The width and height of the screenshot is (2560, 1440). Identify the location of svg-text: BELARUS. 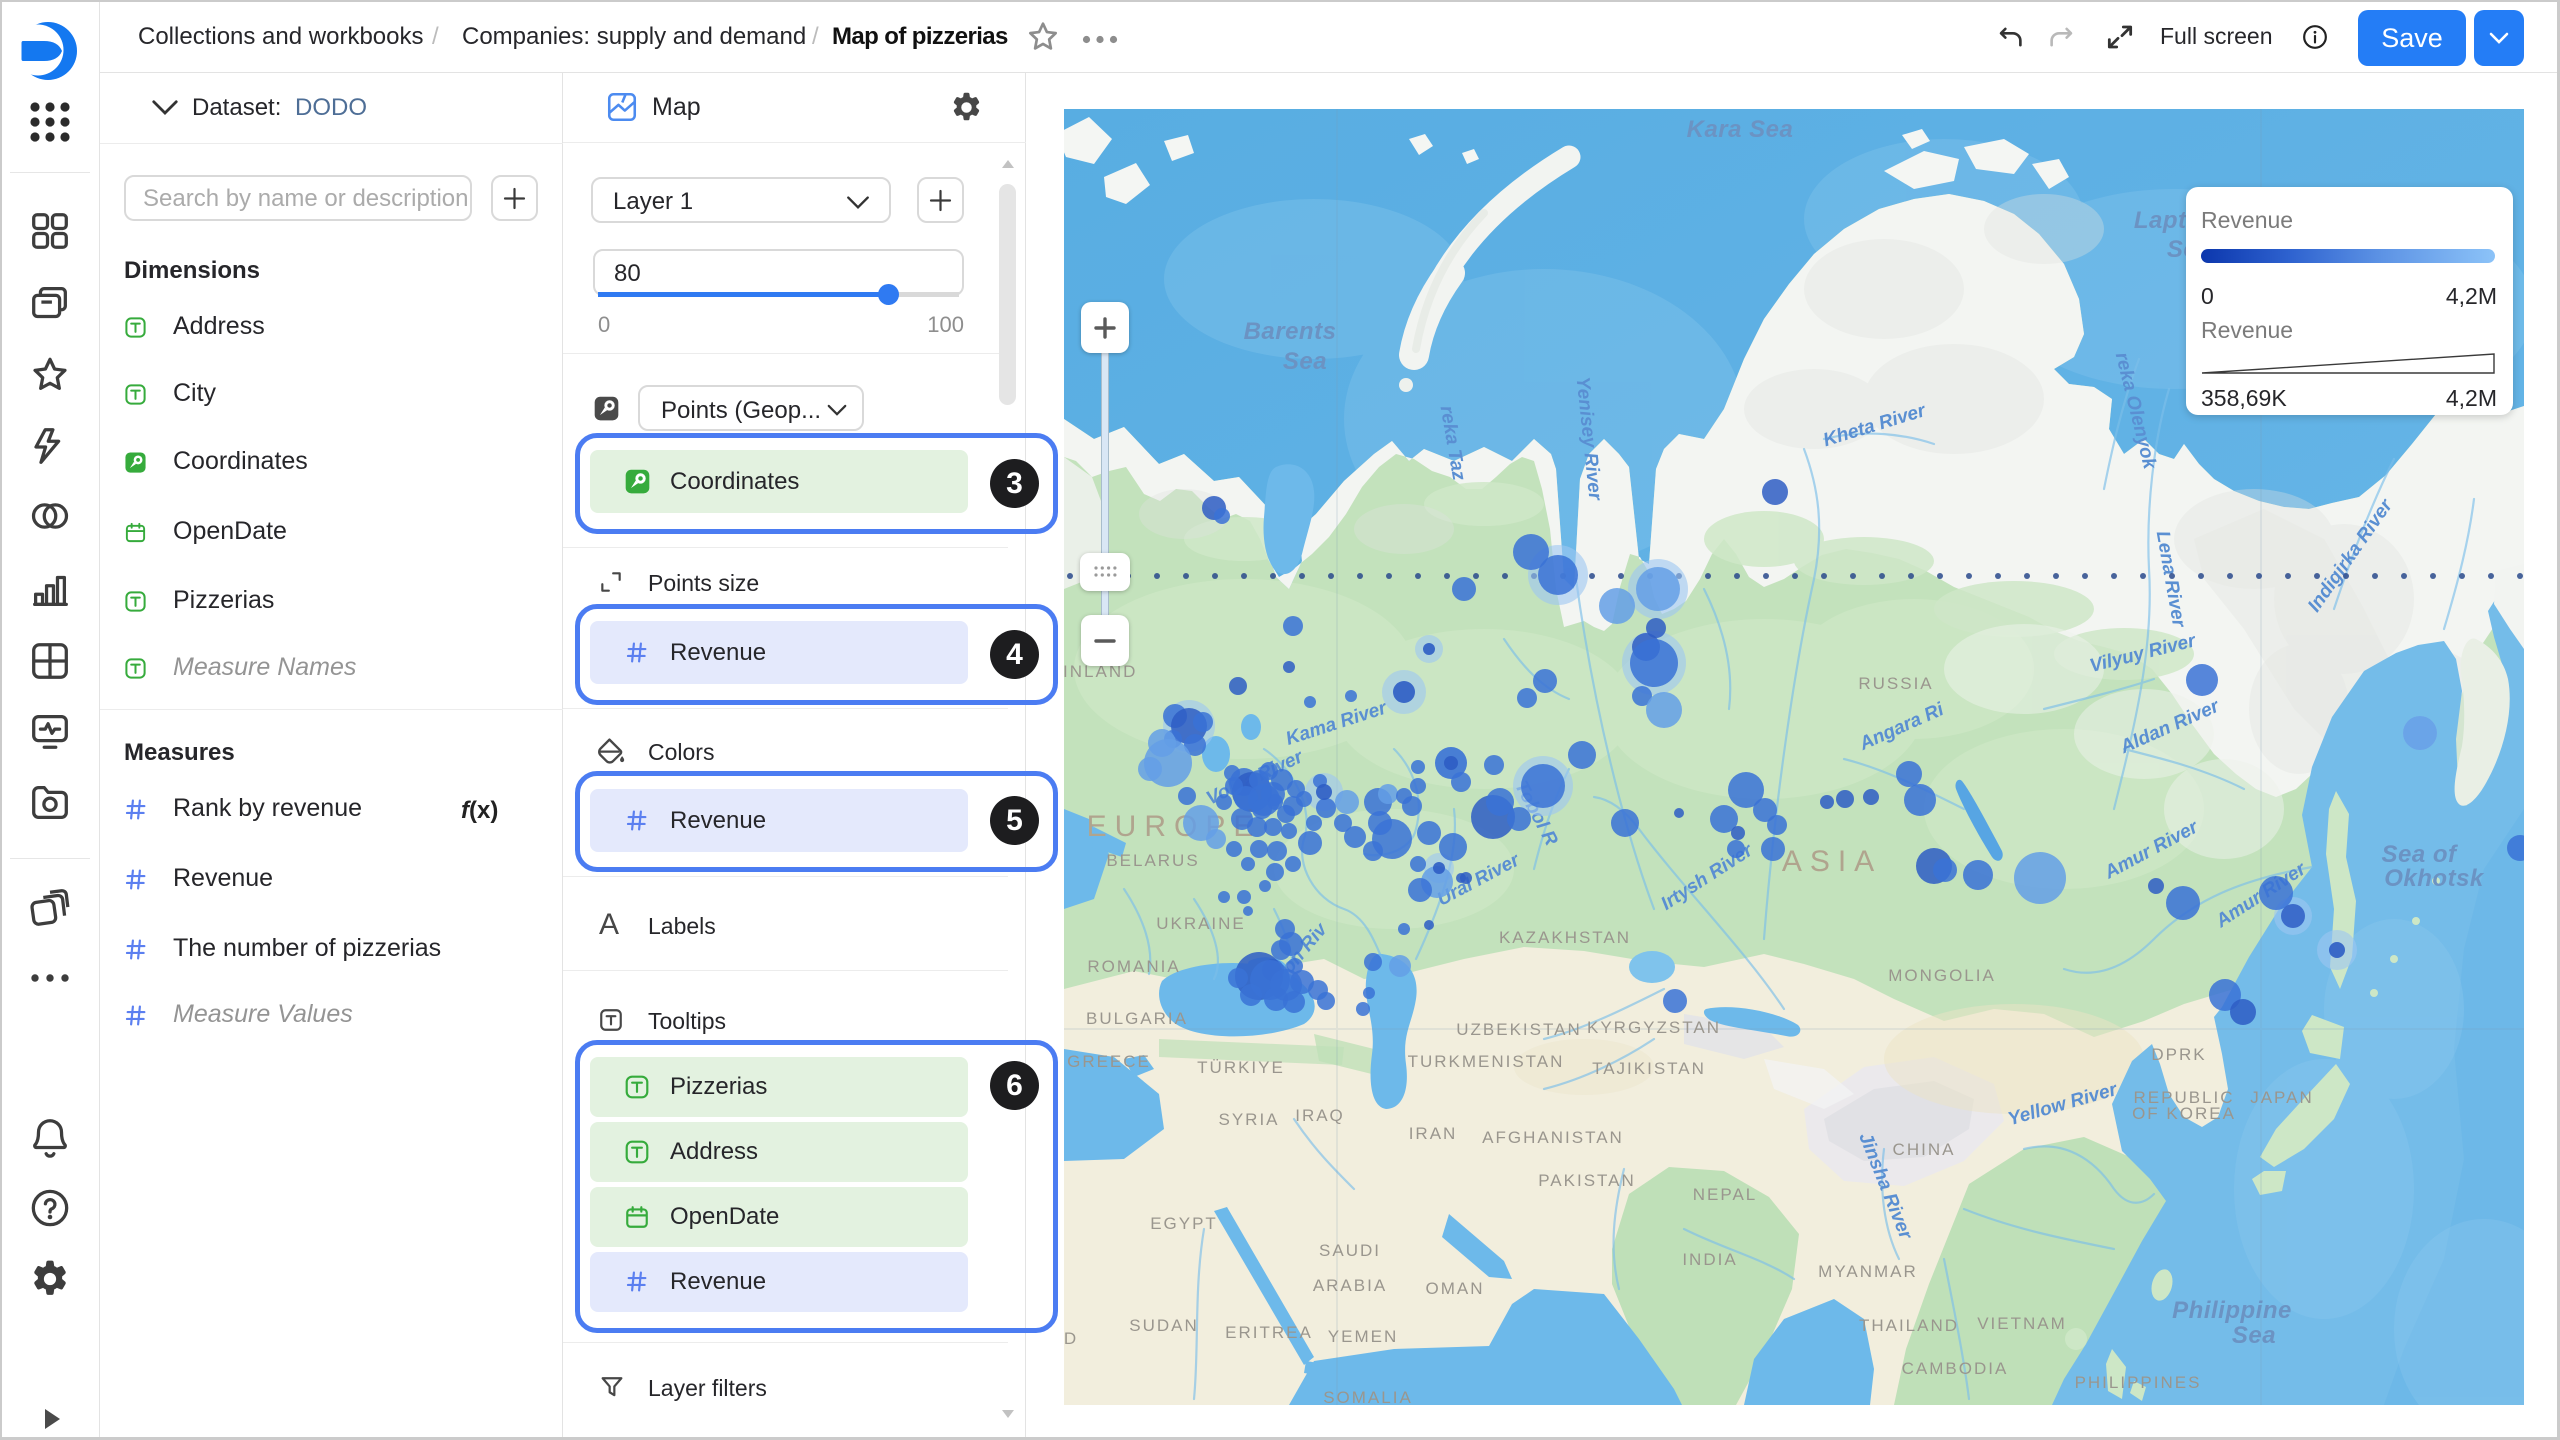
(1152, 860).